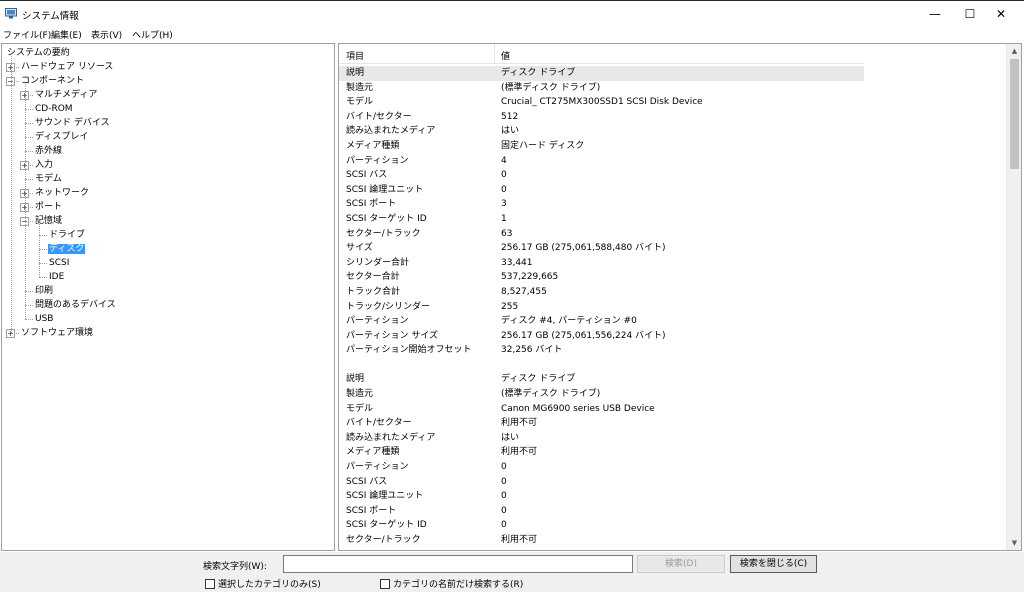  I want to click on table-row: パーティション開始オフセット 32,256 バイト, so click(601, 350).